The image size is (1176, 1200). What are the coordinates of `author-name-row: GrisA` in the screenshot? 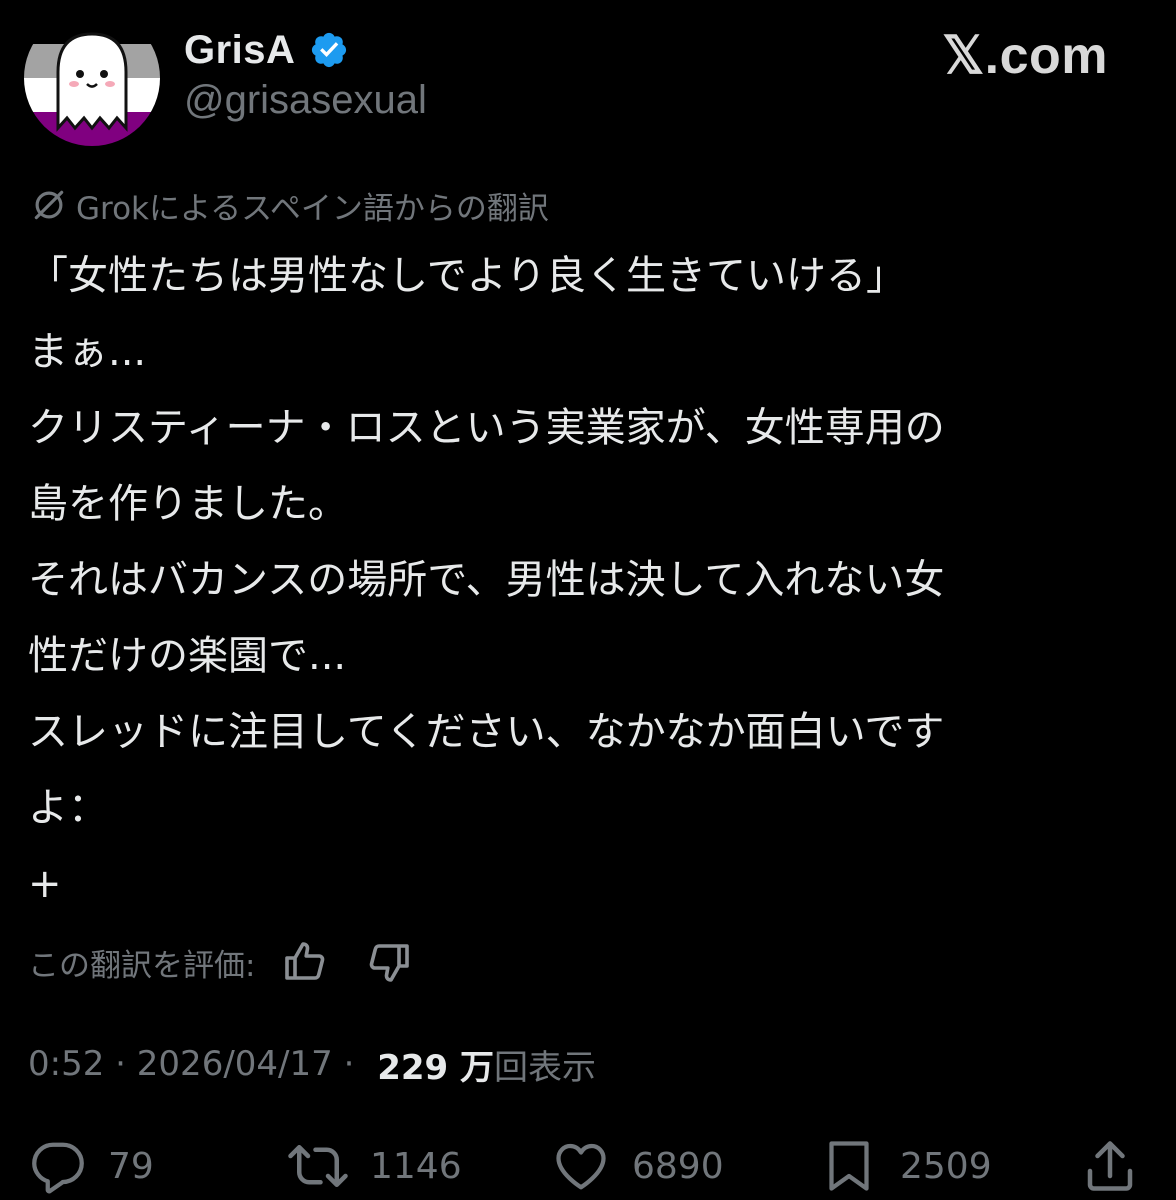 It's located at (266, 50).